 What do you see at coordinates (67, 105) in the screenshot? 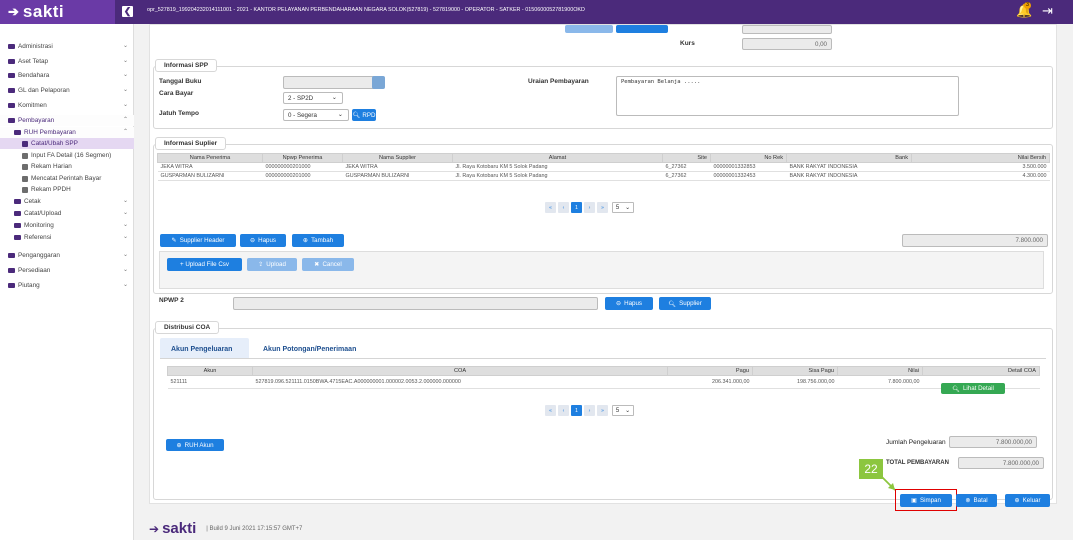
I see `sidebar-item-komitmen: Komitmen ⌄` at bounding box center [67, 105].